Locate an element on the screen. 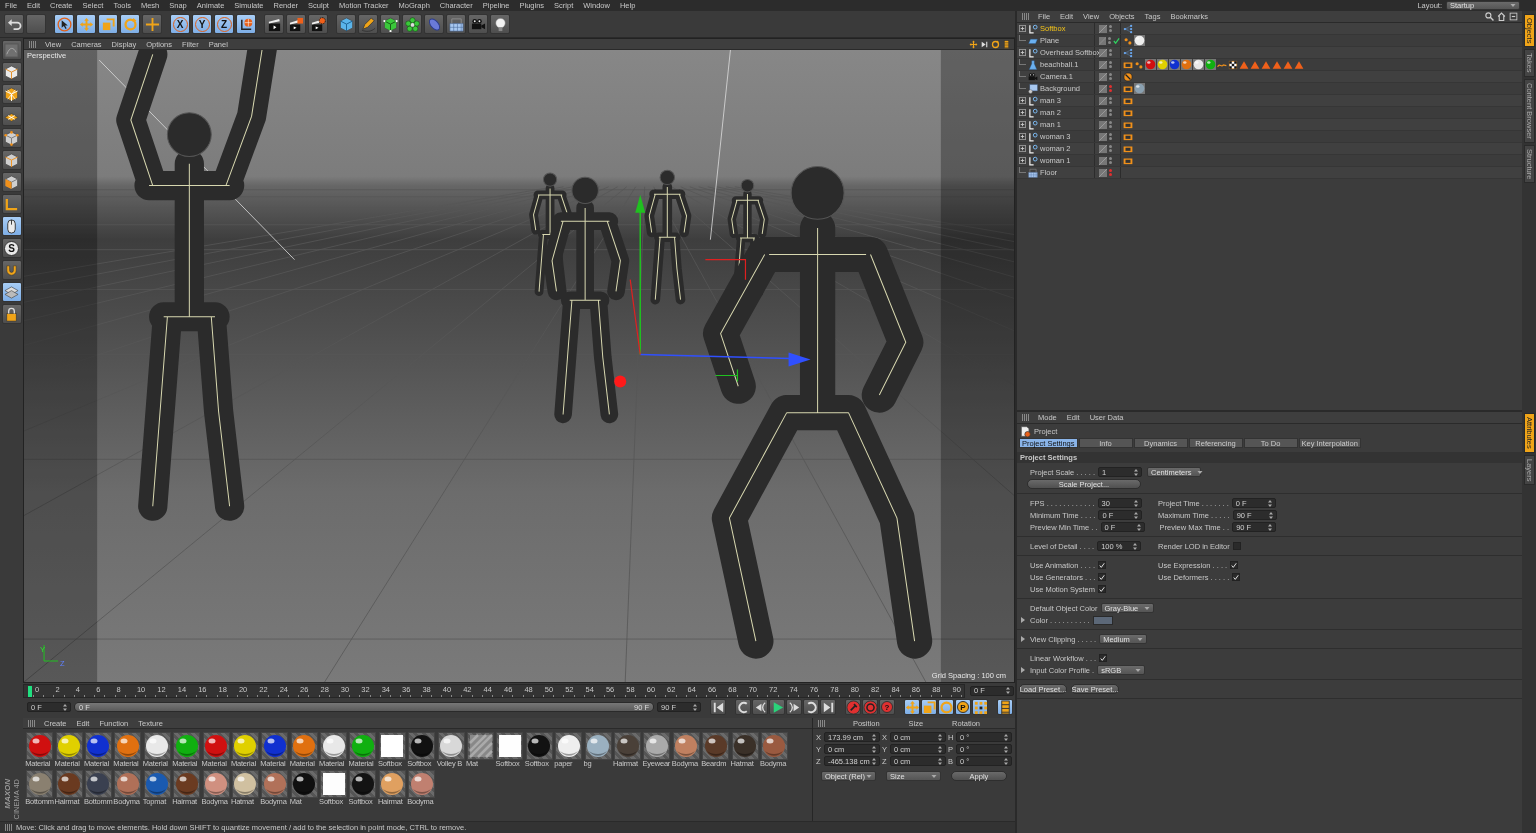 The width and height of the screenshot is (1536, 833). brand-logo: MAXON is located at coordinates (7, 793).